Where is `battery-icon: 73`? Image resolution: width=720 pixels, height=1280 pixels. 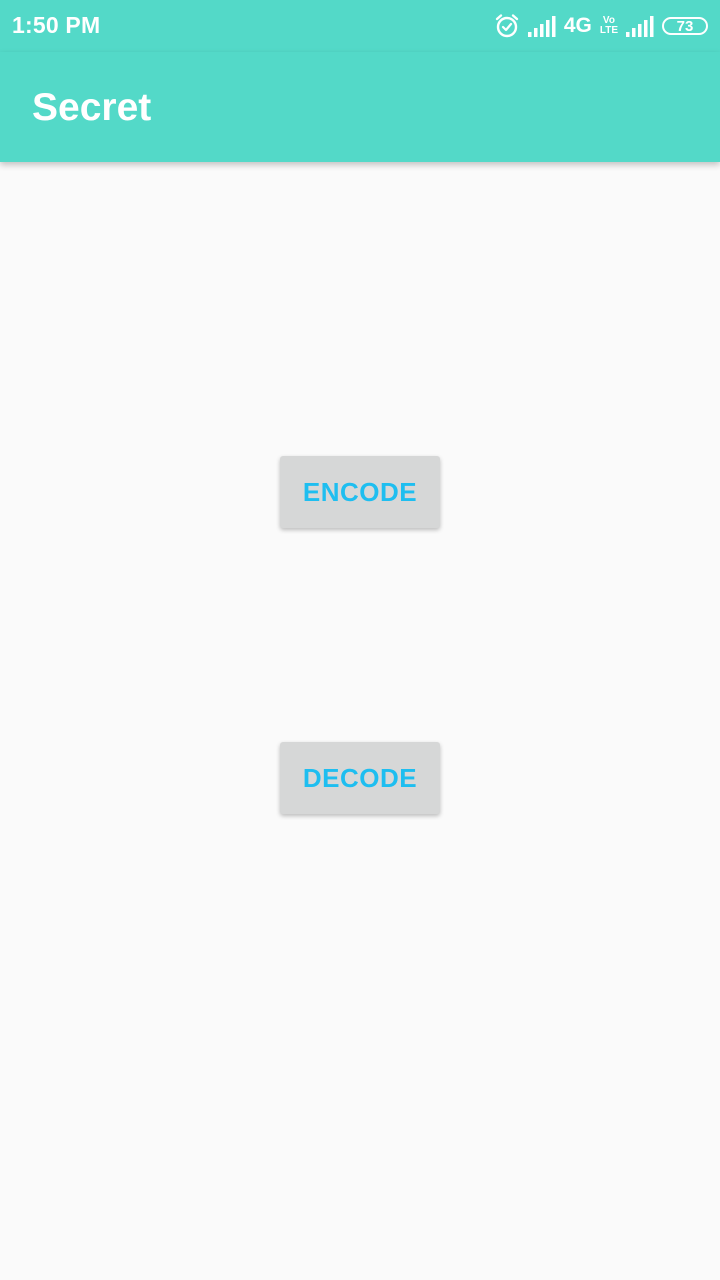
battery-icon: 73 is located at coordinates (685, 26).